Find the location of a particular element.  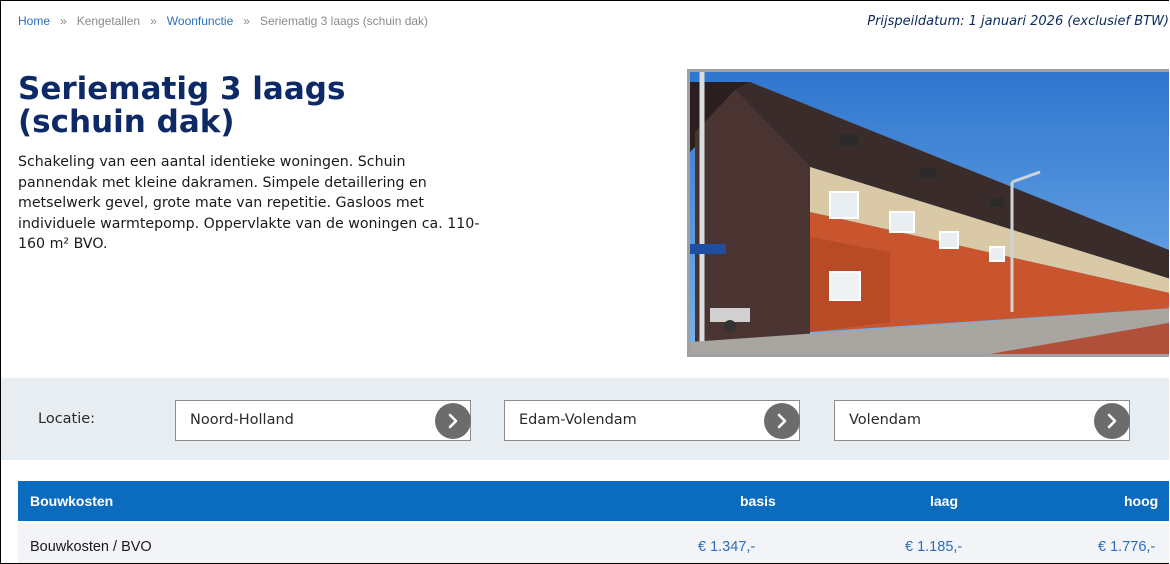

page-title-line2: (schuin dak) is located at coordinates (126, 122).